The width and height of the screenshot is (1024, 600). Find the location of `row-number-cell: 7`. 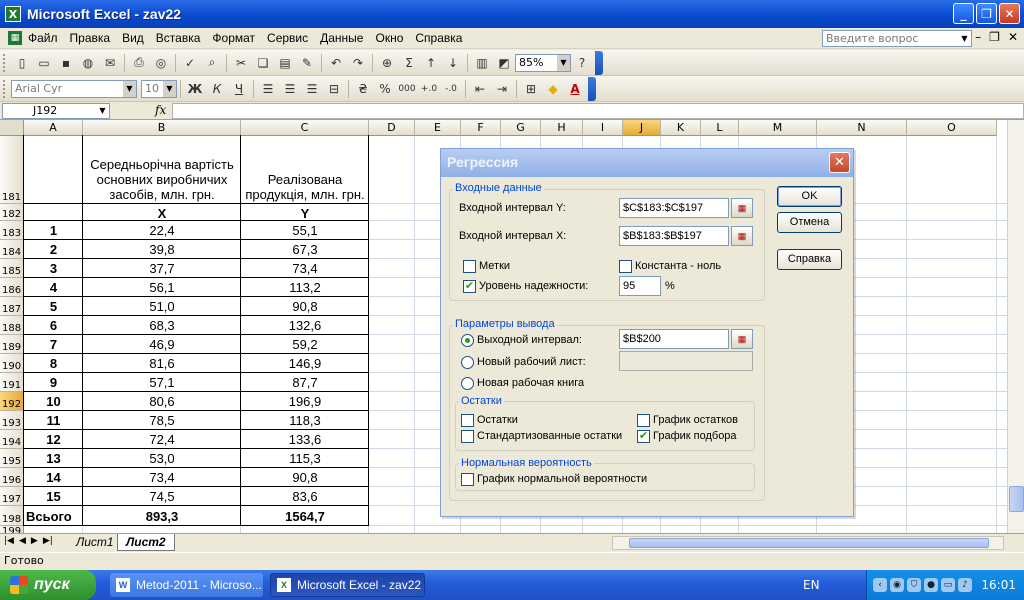

row-number-cell: 7 is located at coordinates (53, 343).